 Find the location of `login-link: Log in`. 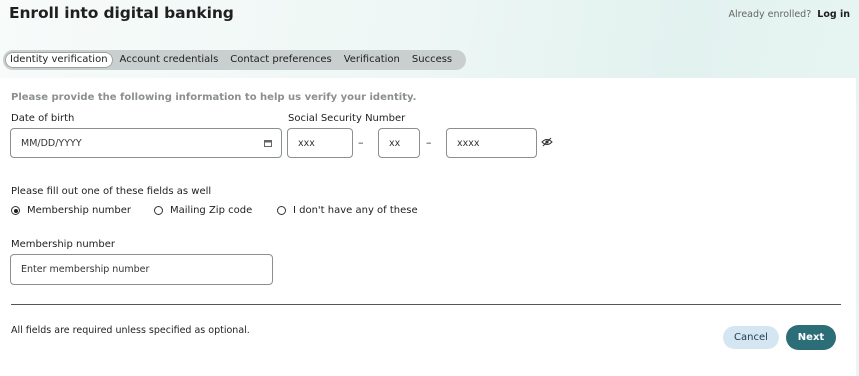

login-link: Log in is located at coordinates (833, 14).